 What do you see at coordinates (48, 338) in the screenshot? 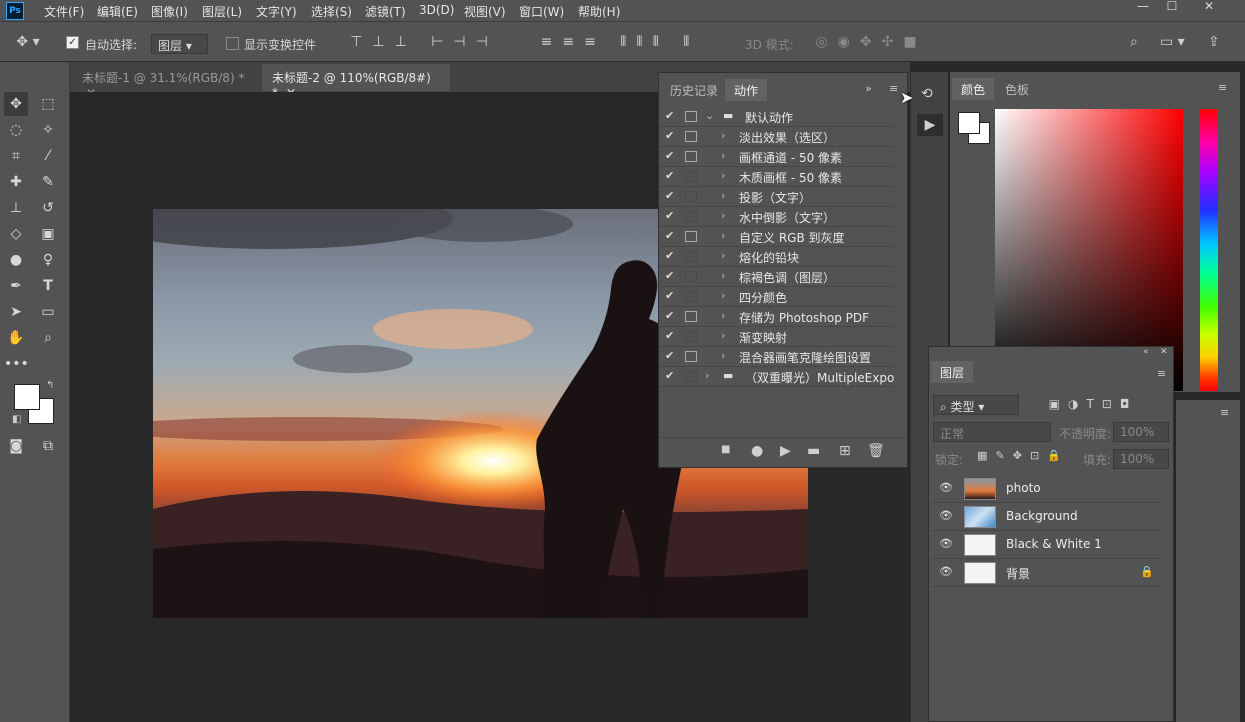
I see `zoom-tool-icon: ⌕` at bounding box center [48, 338].